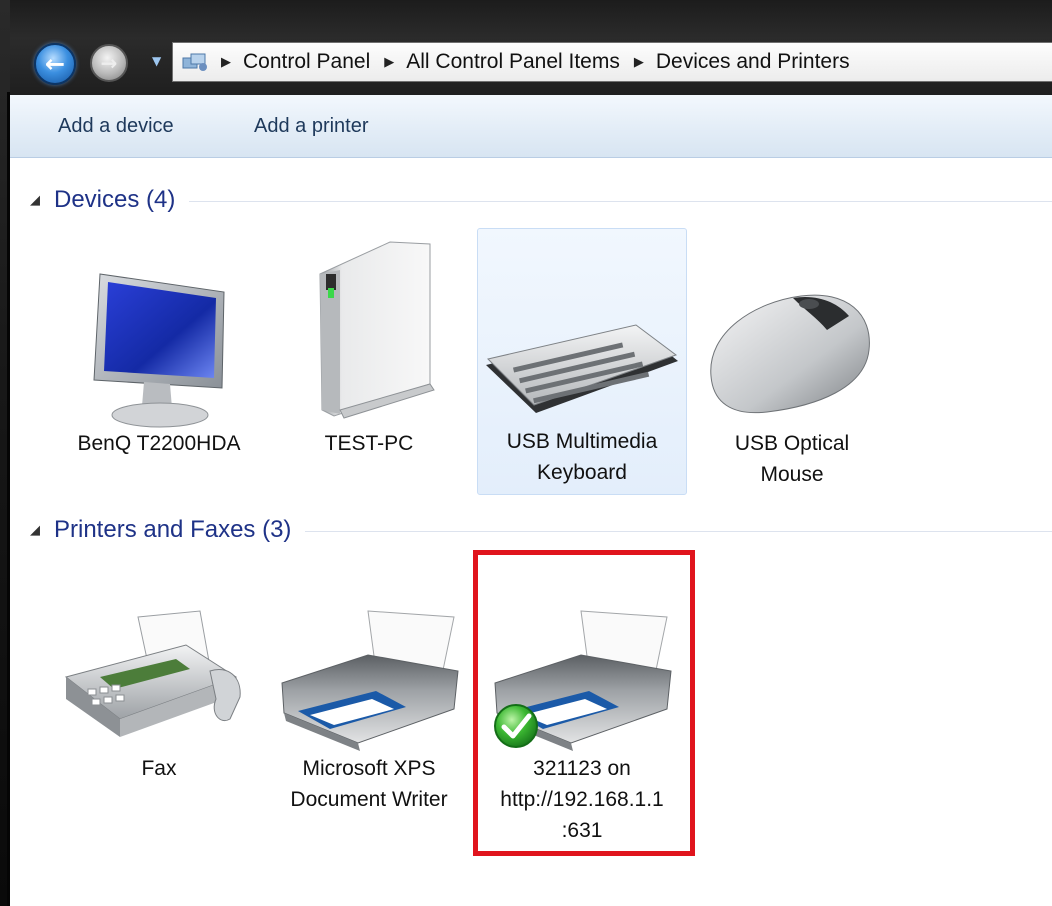 This screenshot has width=1052, height=906. What do you see at coordinates (582, 457) in the screenshot?
I see `device-label: USB Multimedia Keyboard` at bounding box center [582, 457].